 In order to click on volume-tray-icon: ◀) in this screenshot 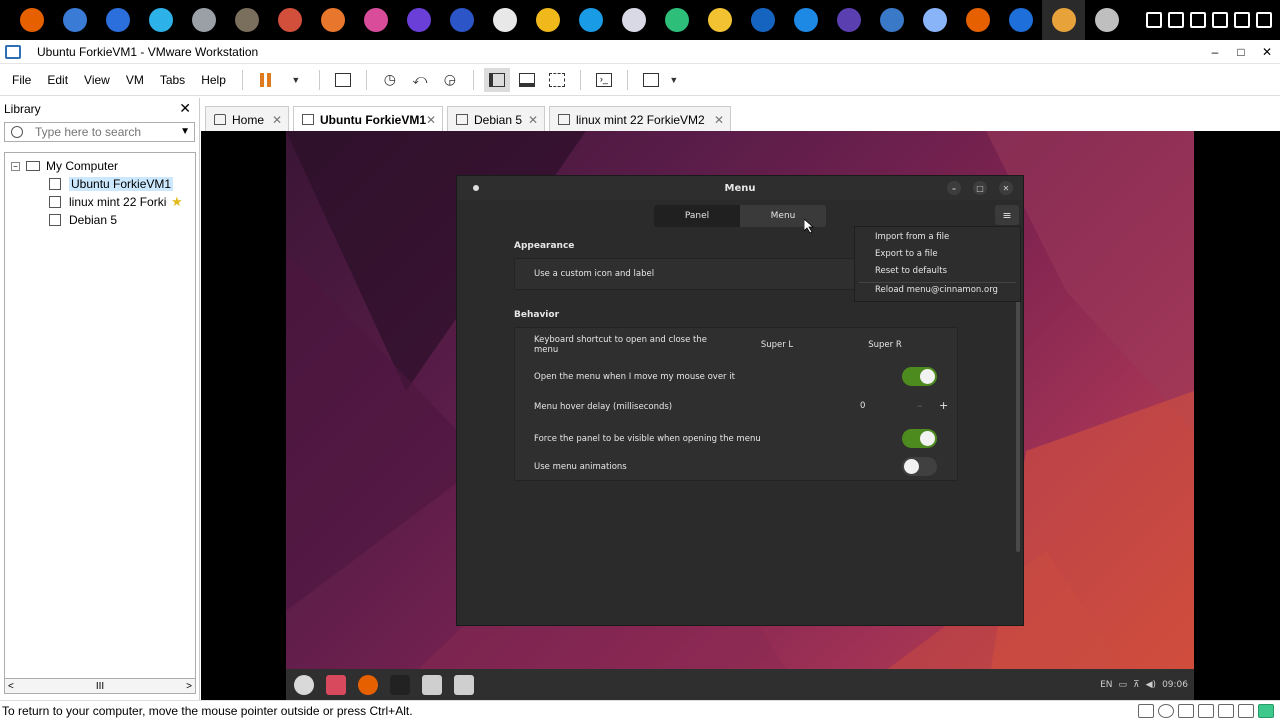, I will do `click(1151, 685)`.